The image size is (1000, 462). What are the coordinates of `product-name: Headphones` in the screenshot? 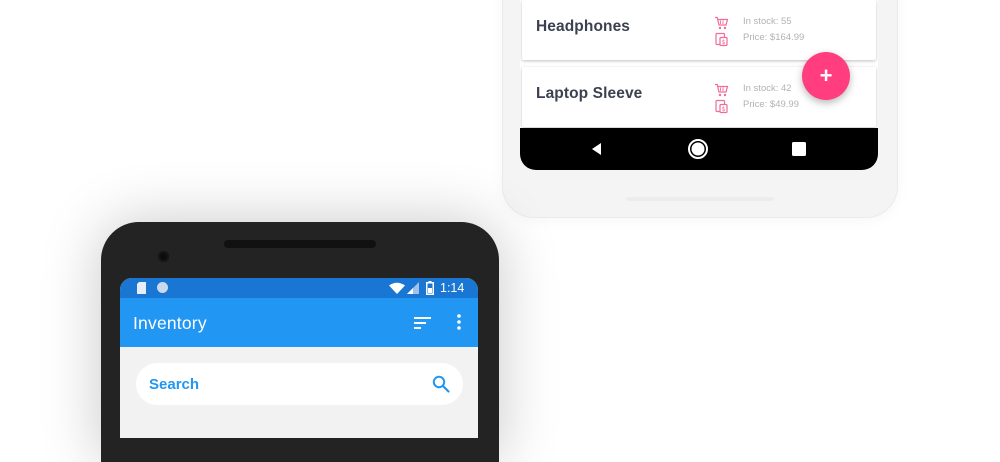 It's located at (583, 26).